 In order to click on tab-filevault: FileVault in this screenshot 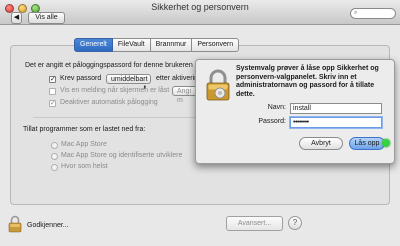, I will do `click(131, 45)`.